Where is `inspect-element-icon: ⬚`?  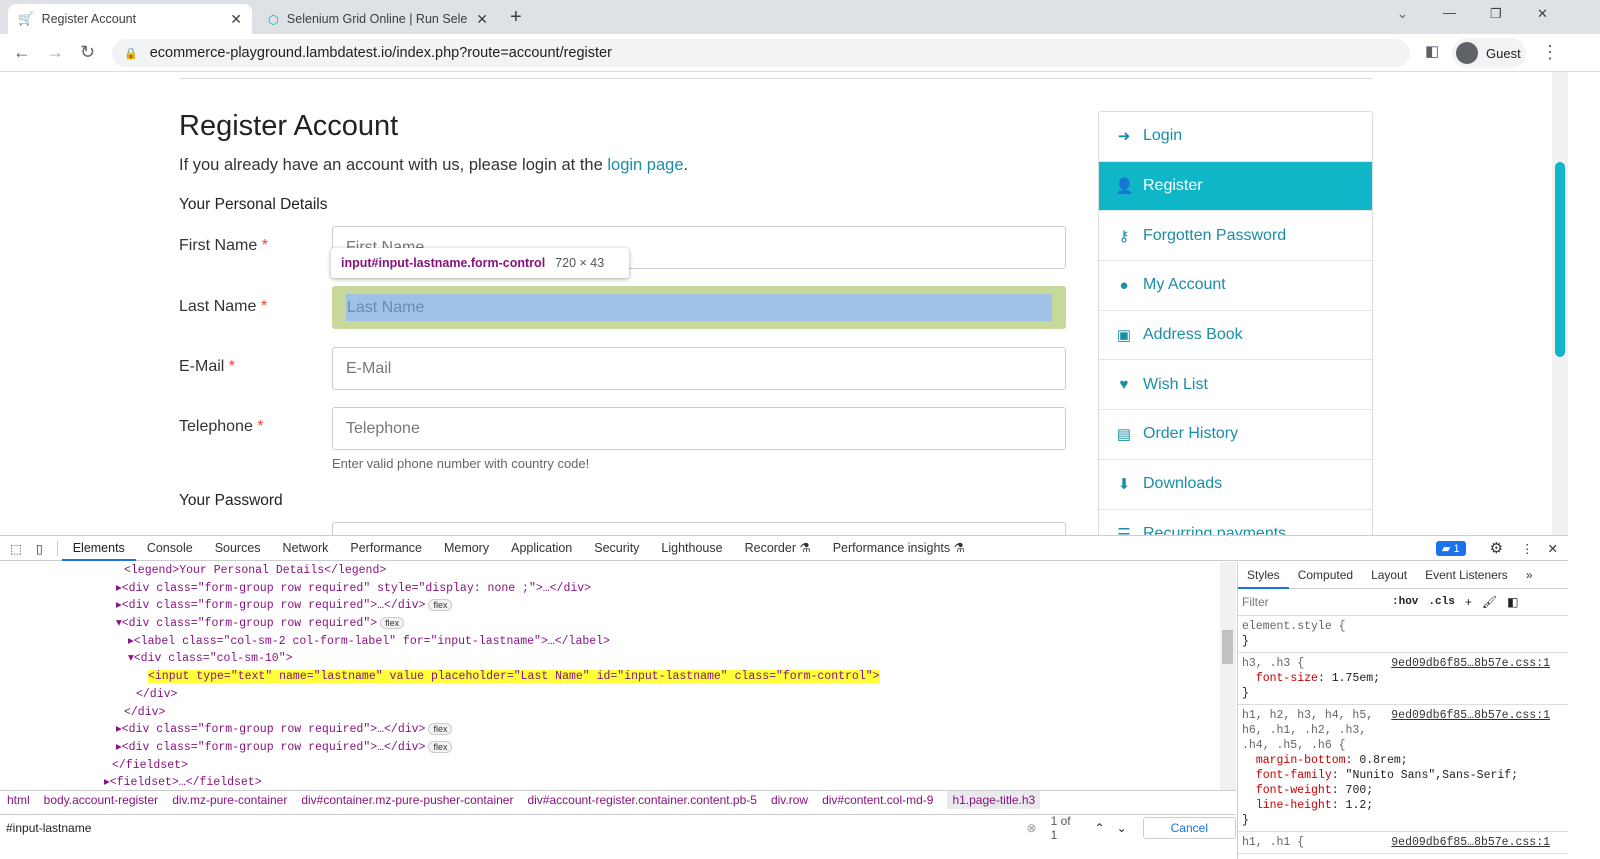
inspect-element-icon: ⬚ is located at coordinates (15, 548).